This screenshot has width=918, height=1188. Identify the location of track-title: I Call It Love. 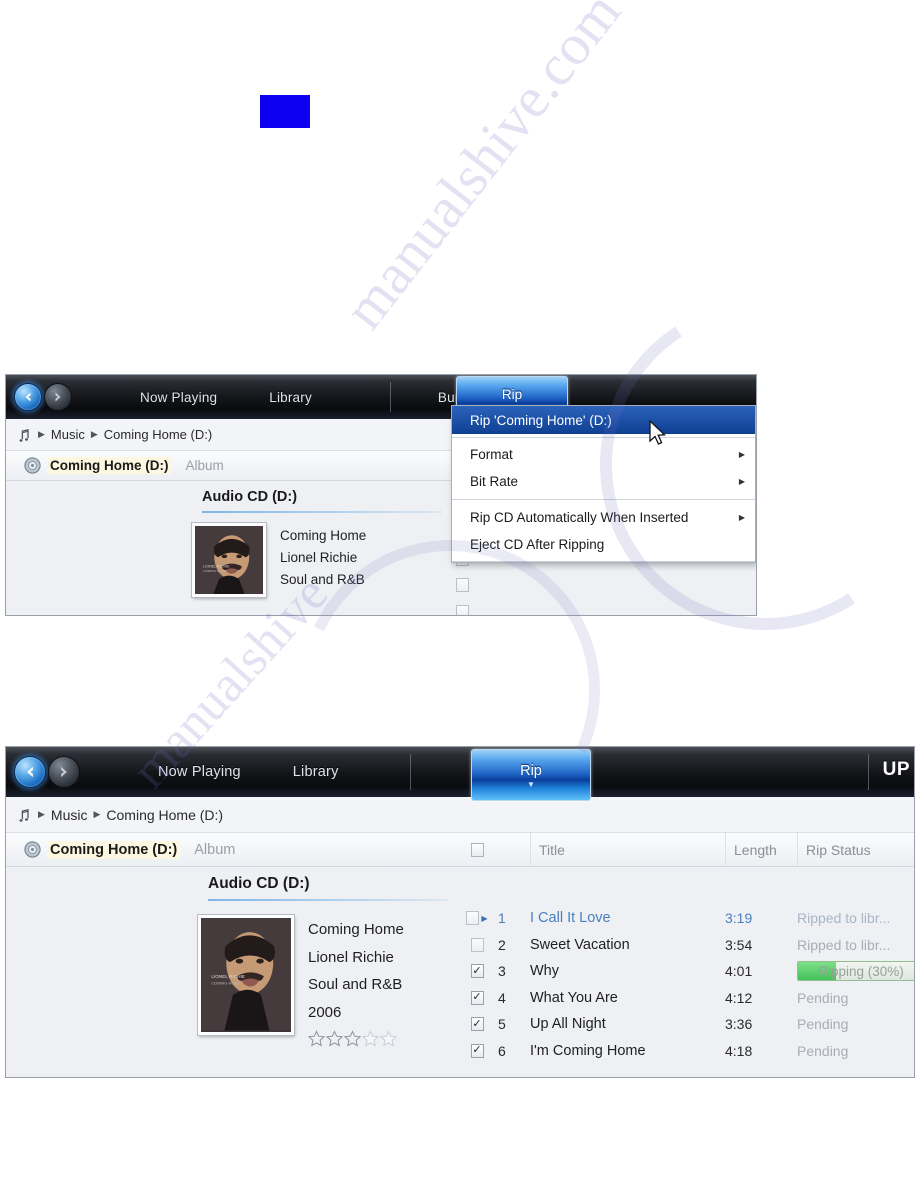
(627, 918).